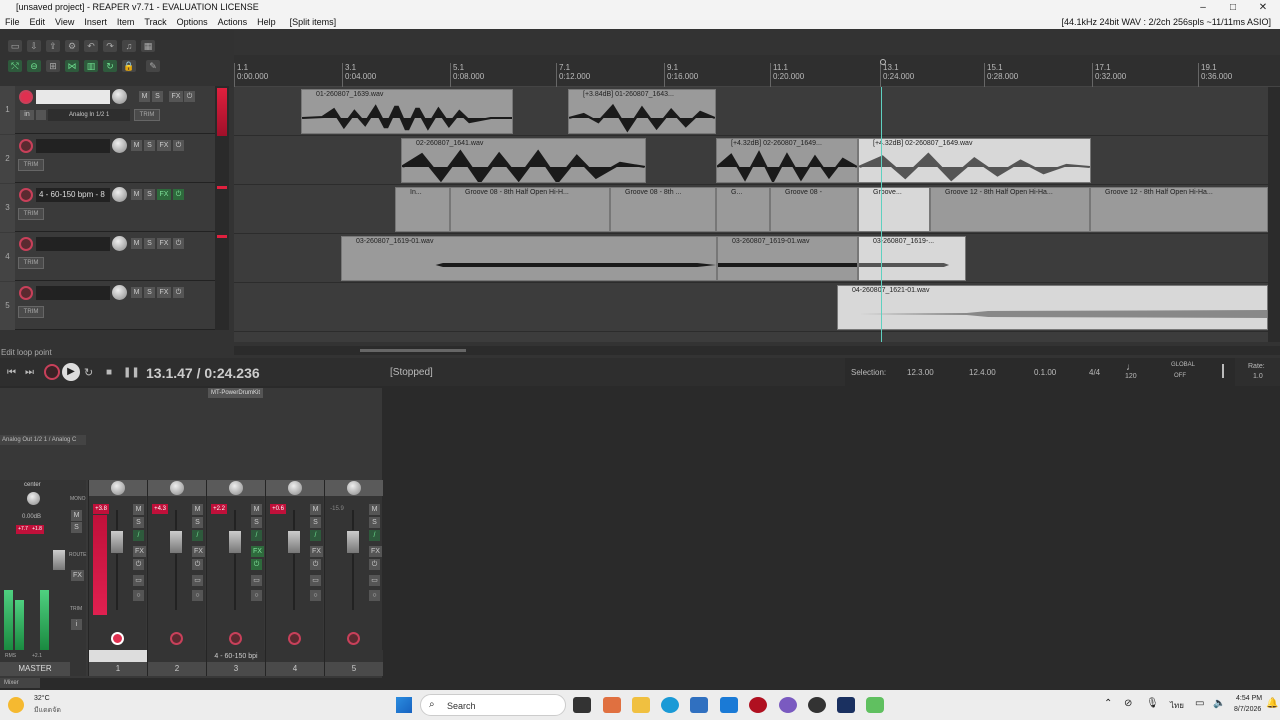  What do you see at coordinates (1249, 698) in the screenshot?
I see `clock-time: 4:54 PM` at bounding box center [1249, 698].